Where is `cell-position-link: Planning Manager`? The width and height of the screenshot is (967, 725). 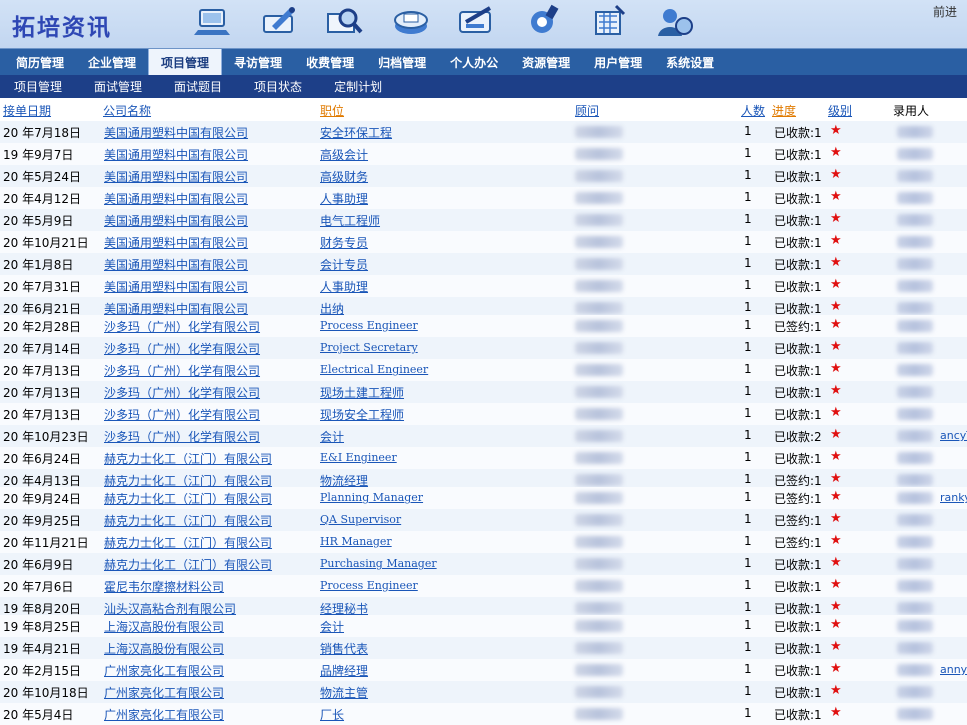
cell-position-link: Planning Manager is located at coordinates (371, 497).